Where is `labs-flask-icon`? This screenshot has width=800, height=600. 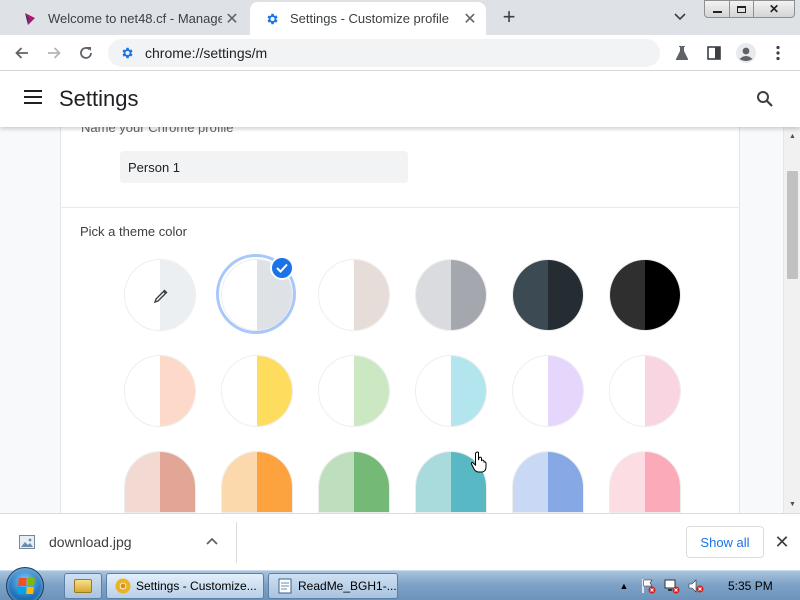
labs-flask-icon is located at coordinates (682, 53).